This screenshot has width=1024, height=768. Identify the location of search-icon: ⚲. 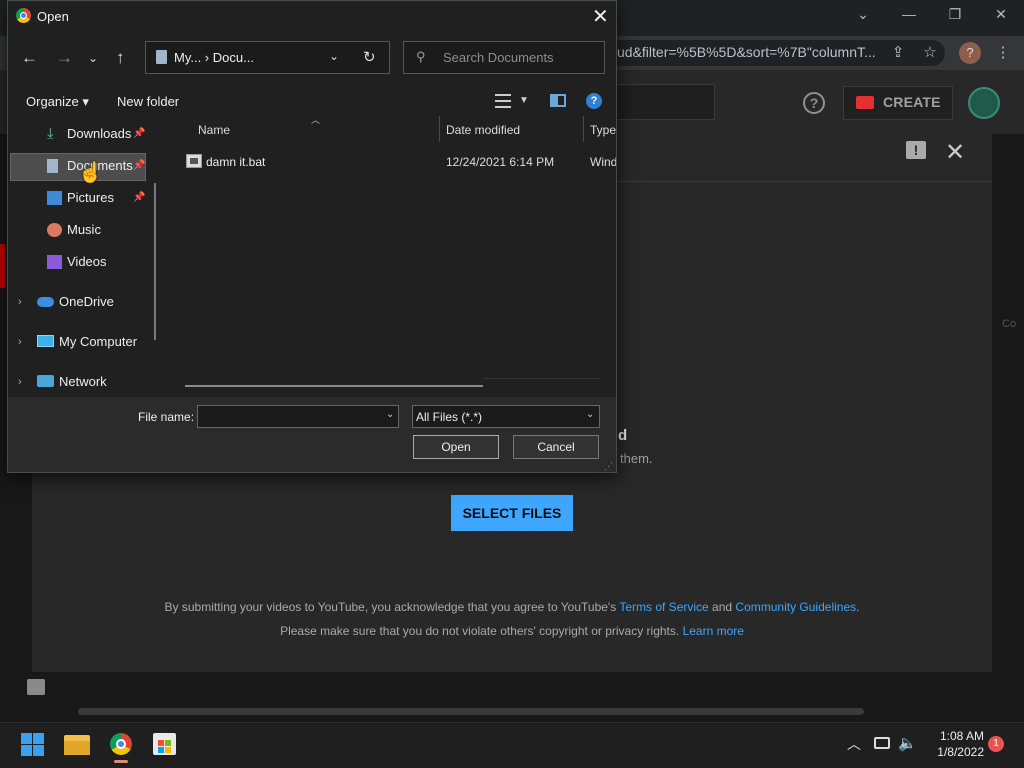
(421, 56).